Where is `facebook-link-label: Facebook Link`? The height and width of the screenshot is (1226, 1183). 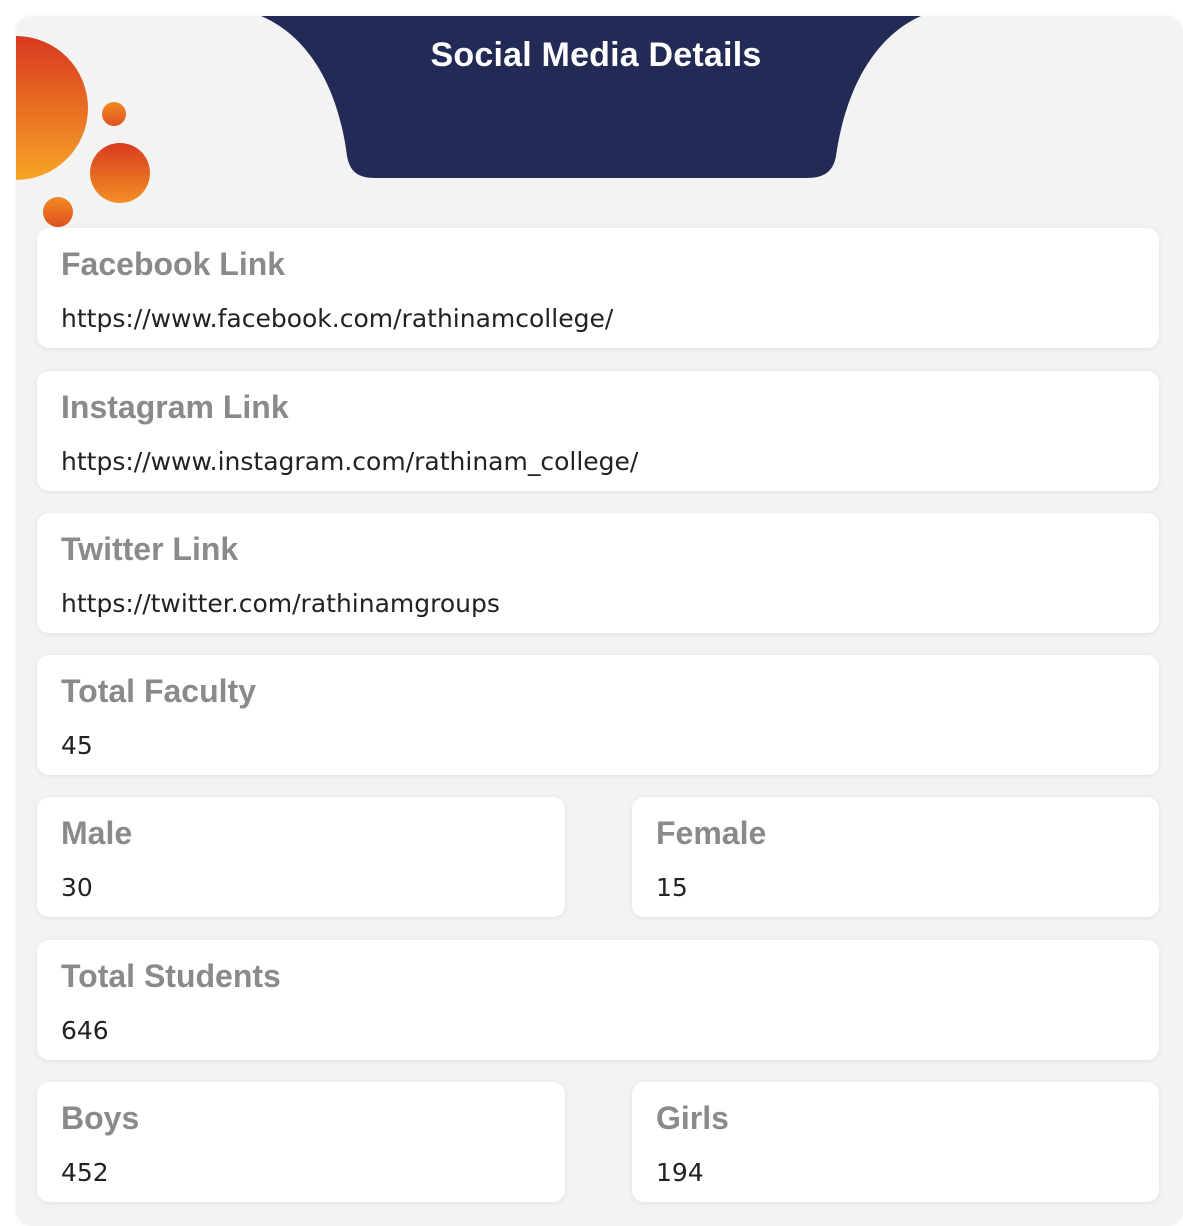
facebook-link-label: Facebook Link is located at coordinates (173, 264).